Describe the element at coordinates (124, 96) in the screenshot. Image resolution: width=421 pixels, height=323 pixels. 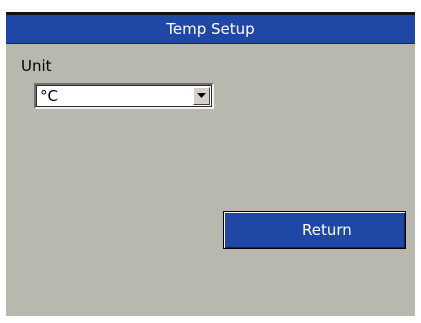
I see `unit-select: °C` at that location.